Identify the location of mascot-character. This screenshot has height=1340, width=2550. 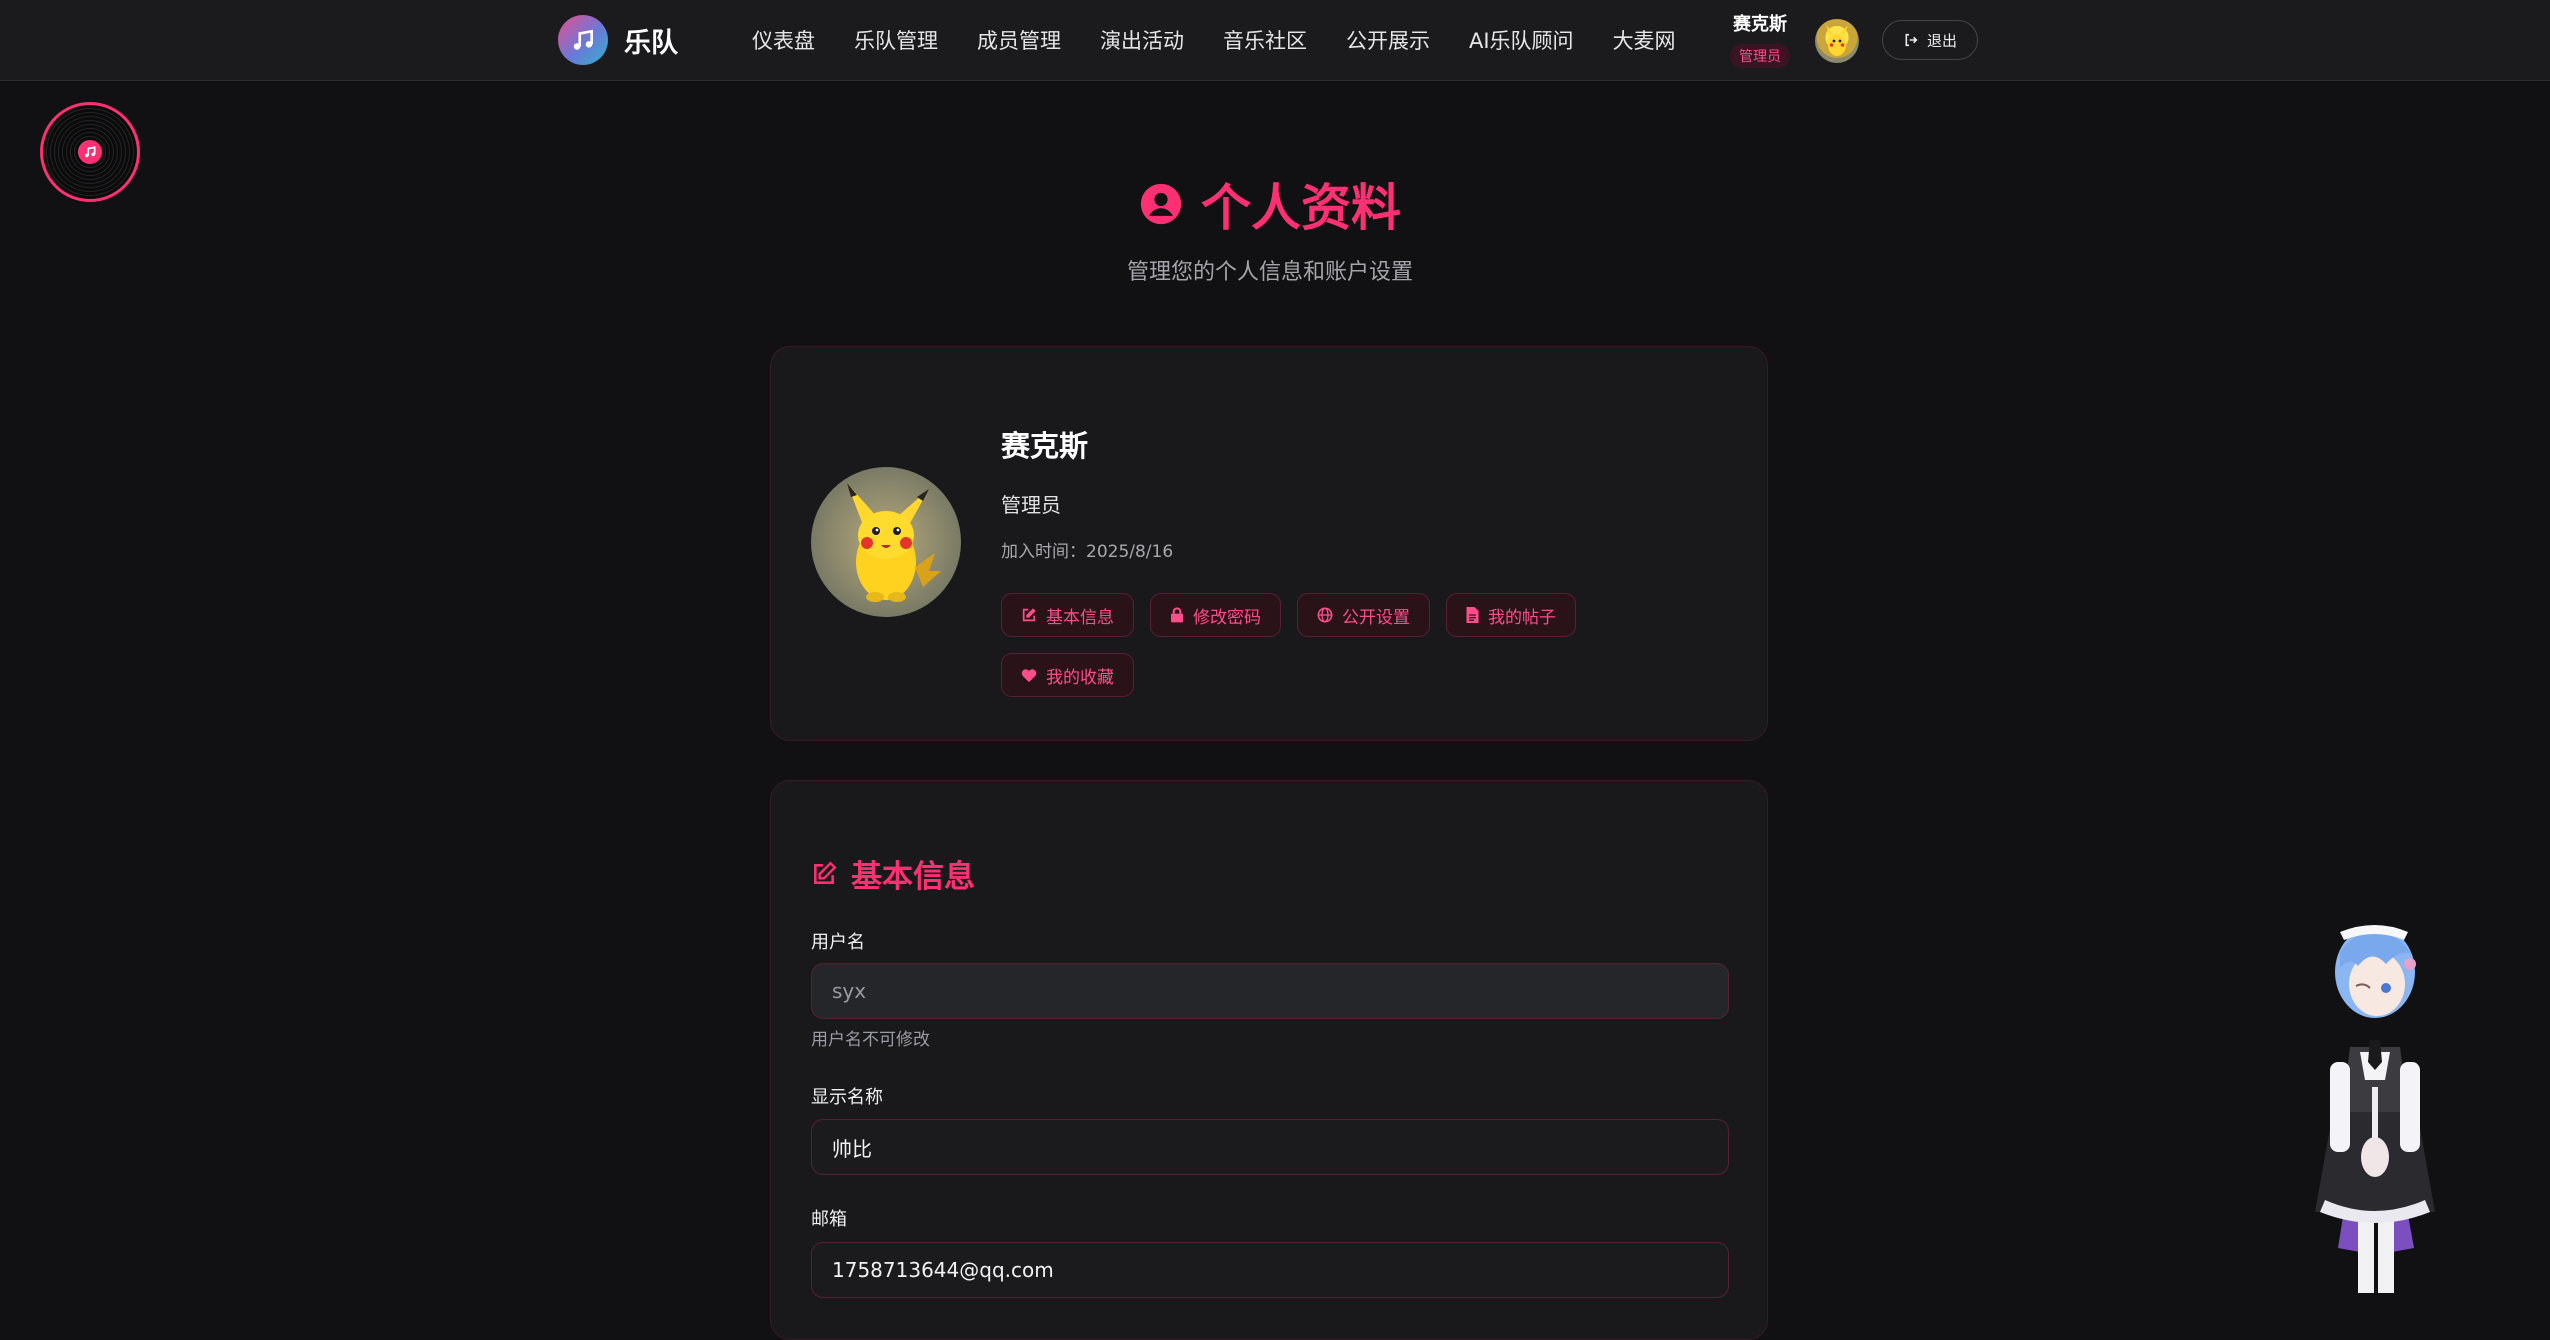
(2375, 1102).